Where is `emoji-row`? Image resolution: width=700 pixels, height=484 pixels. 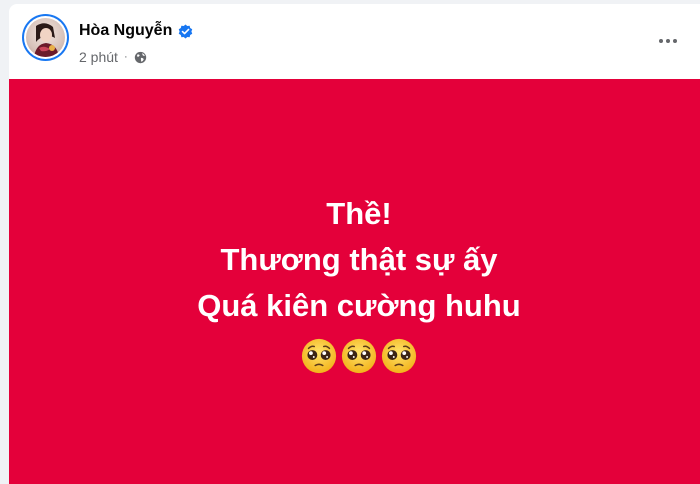 emoji-row is located at coordinates (354, 356).